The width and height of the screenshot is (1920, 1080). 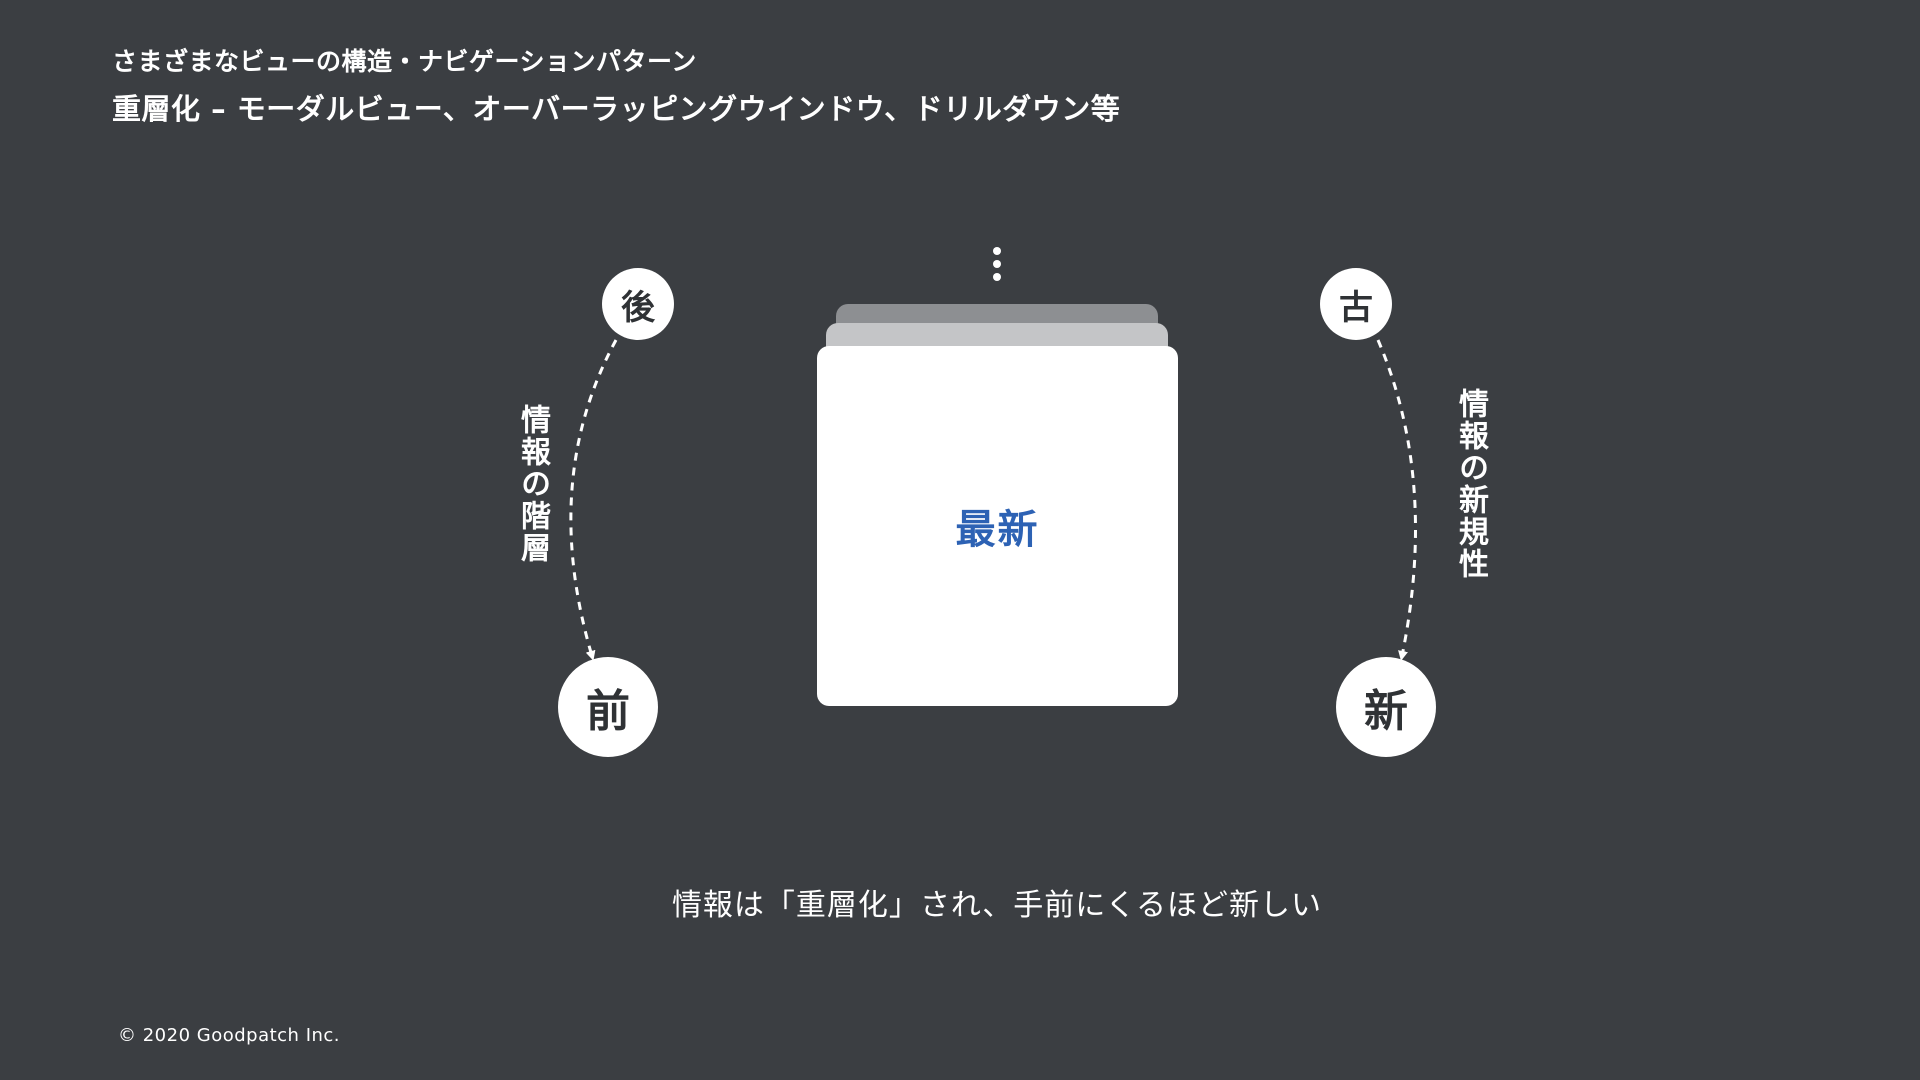 I want to click on node-old: 古, so click(x=1356, y=304).